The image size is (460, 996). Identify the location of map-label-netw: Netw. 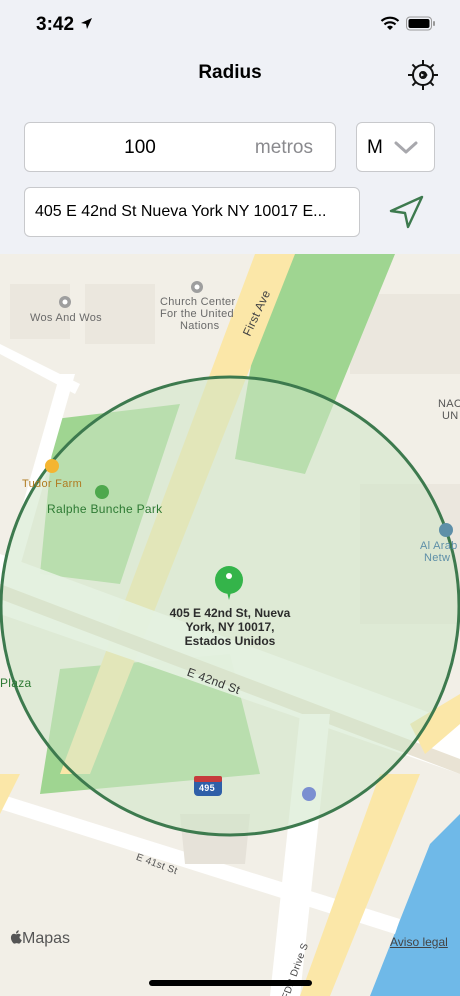
(437, 558).